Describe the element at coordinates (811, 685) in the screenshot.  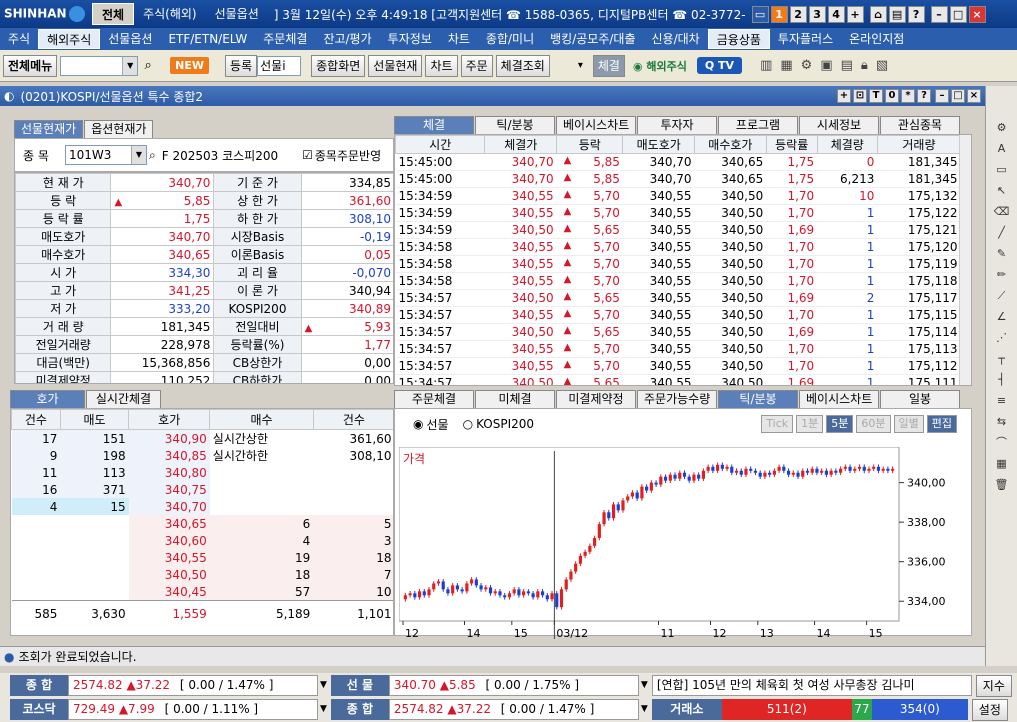
I see `news-ticker: [연합] 105년 만의 체육회 첫 여성 사무총장 김나미` at that location.